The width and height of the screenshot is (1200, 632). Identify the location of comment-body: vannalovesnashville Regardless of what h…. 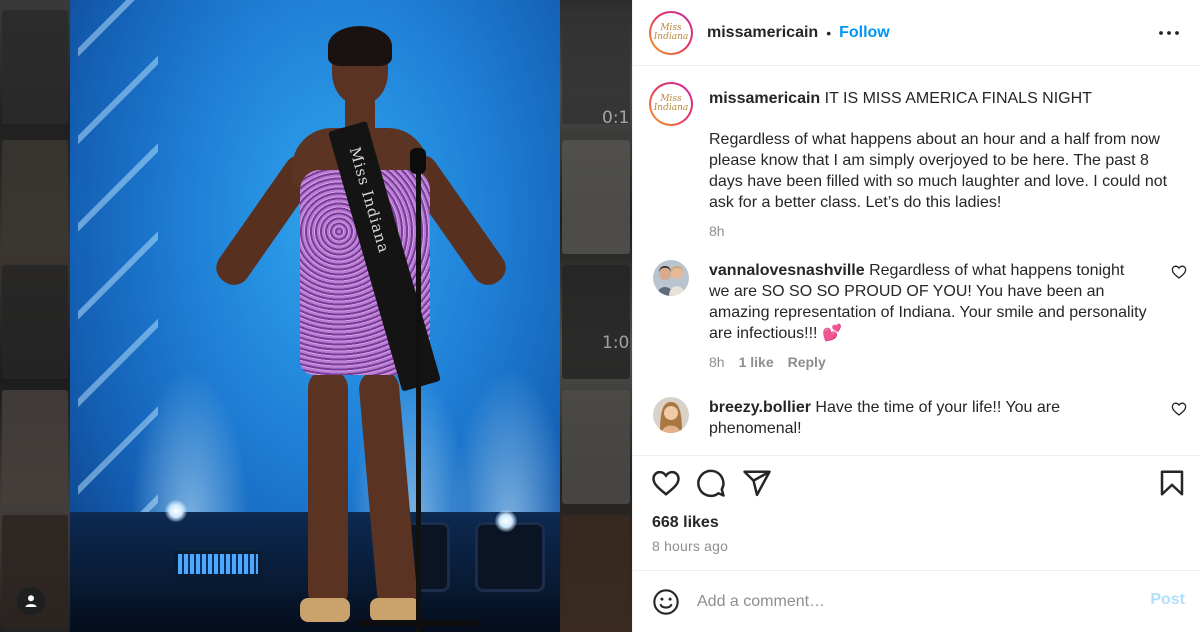
(929, 316).